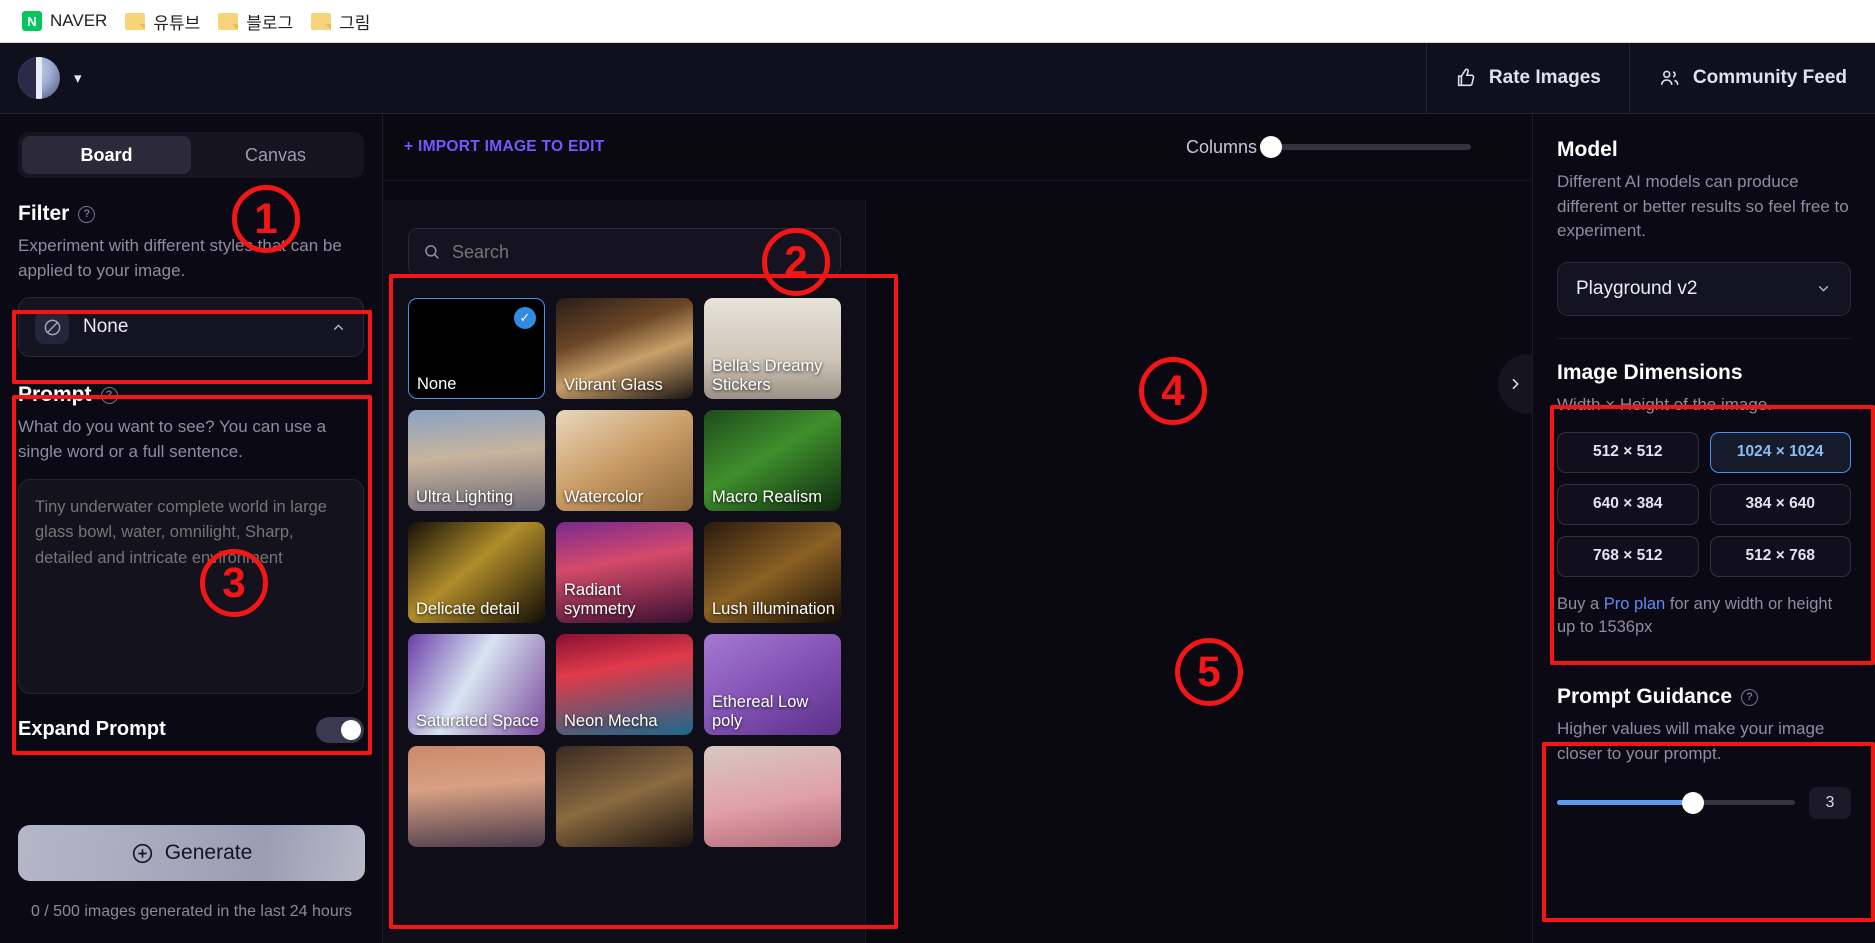  I want to click on filter-tile-label: Saturated Space, so click(477, 720).